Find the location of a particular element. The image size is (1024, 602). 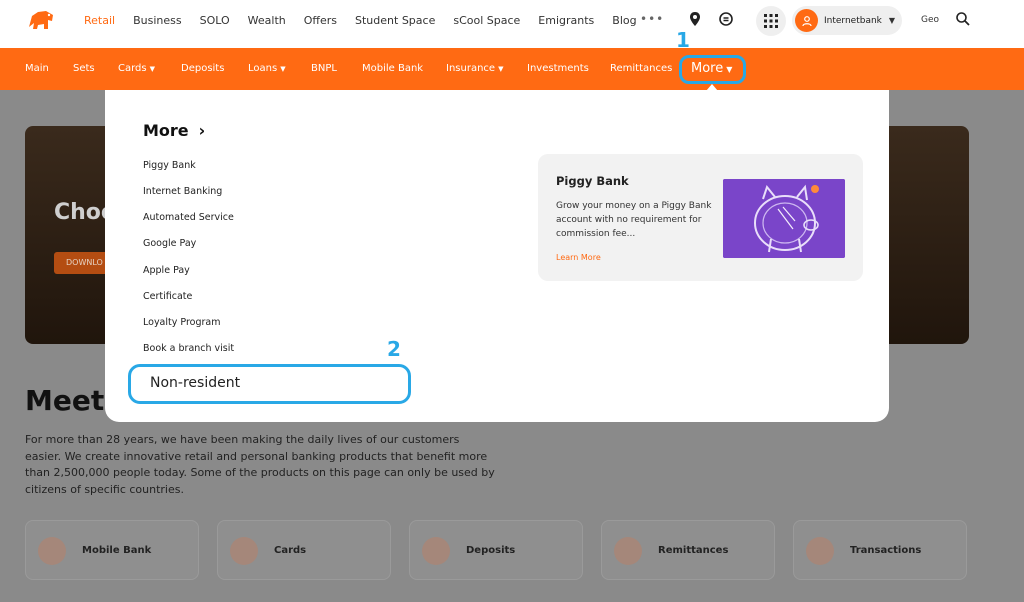

quick-card-label: Cards is located at coordinates (290, 550).